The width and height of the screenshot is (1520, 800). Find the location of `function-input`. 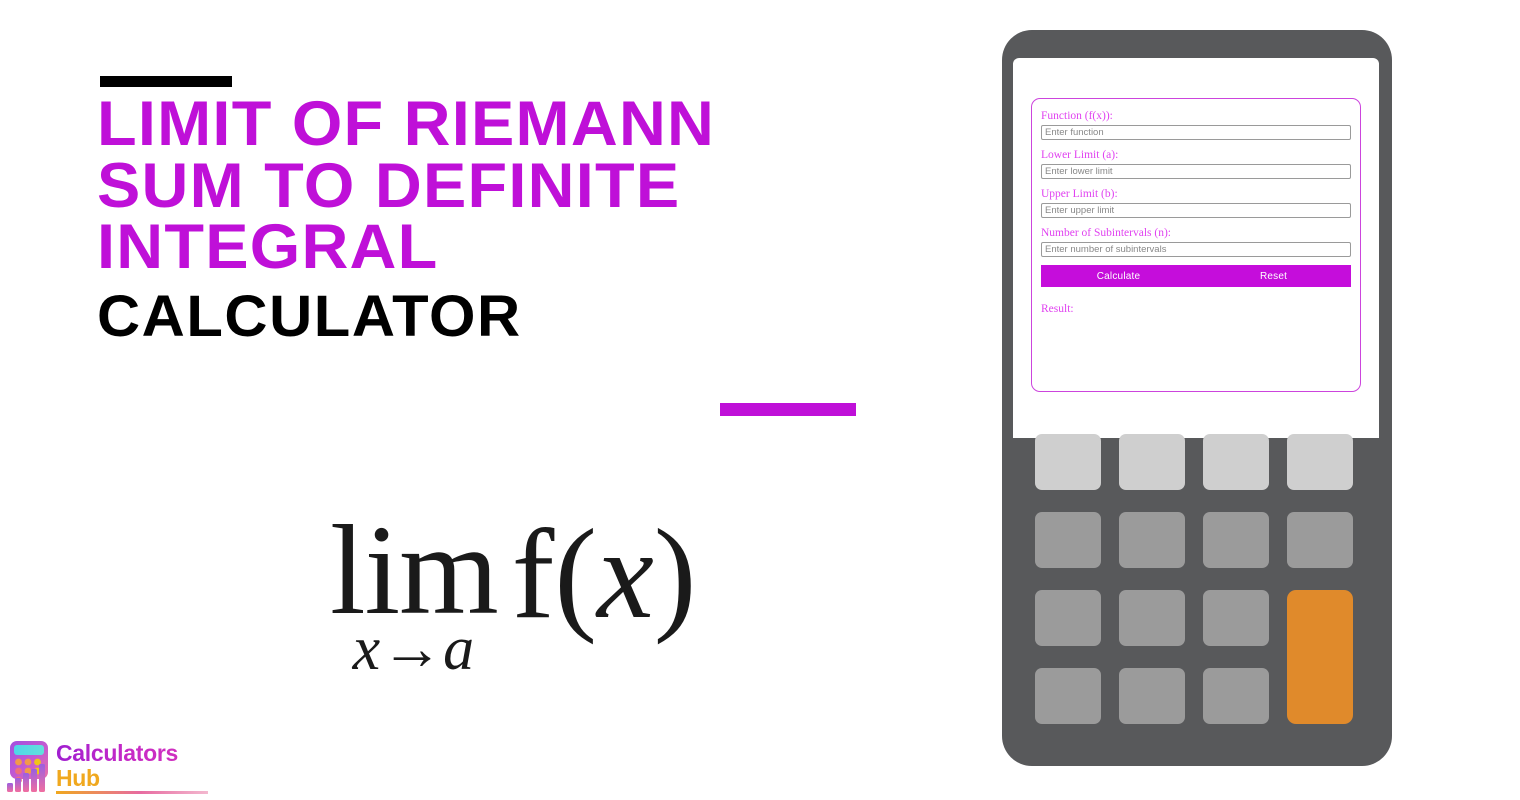

function-input is located at coordinates (1196, 132).